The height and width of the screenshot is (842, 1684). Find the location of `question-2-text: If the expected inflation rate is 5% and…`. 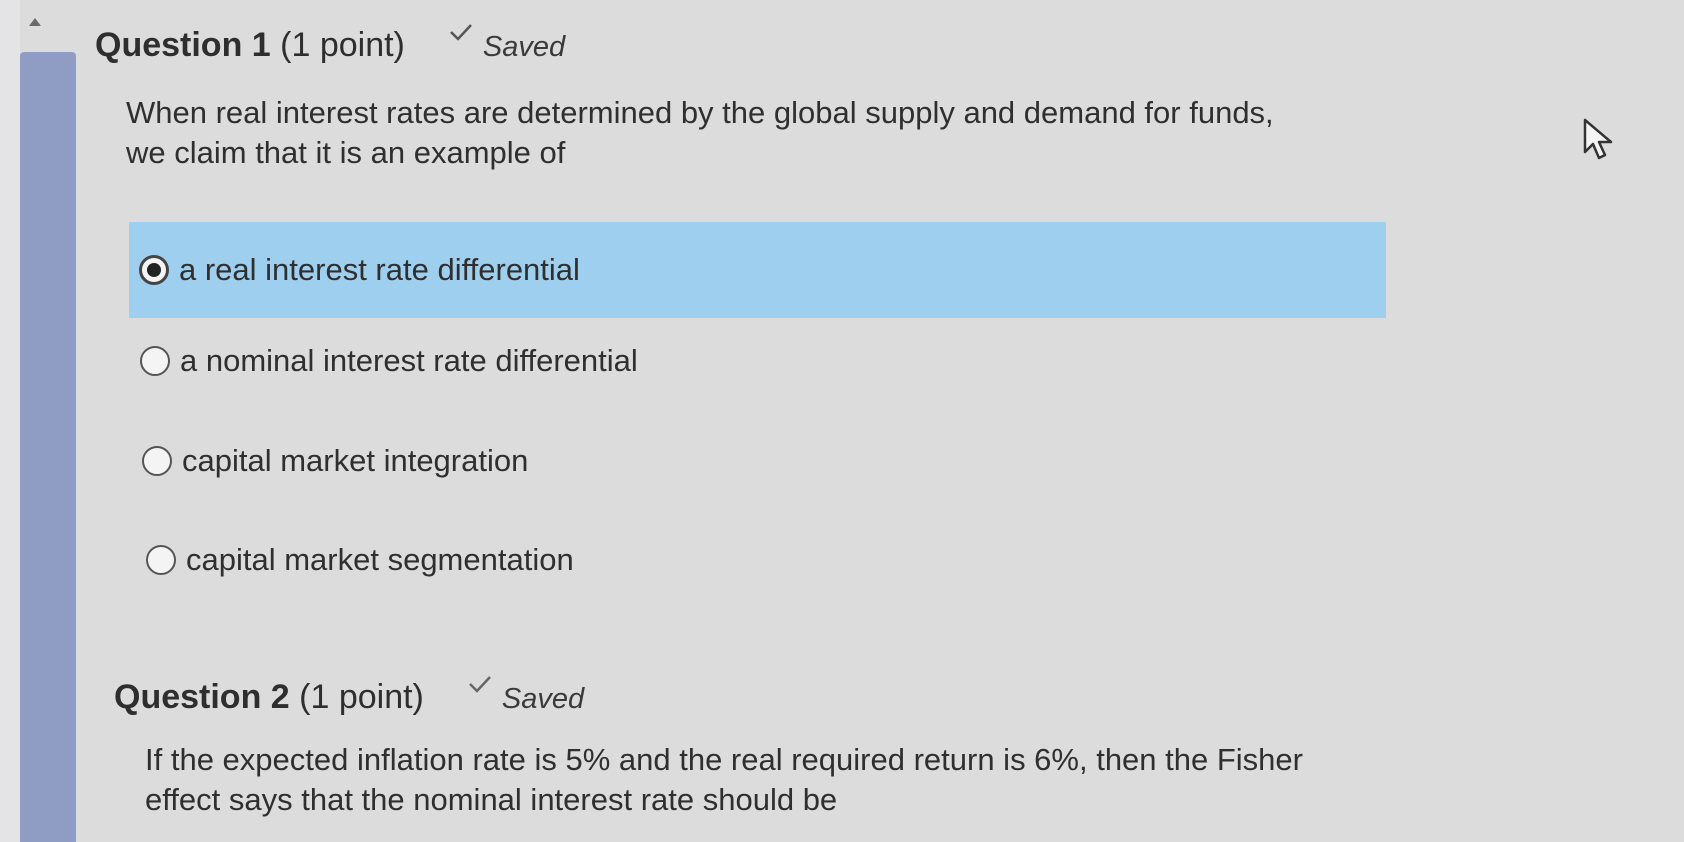

question-2-text: If the expected inflation rate is 5% and… is located at coordinates (724, 780).